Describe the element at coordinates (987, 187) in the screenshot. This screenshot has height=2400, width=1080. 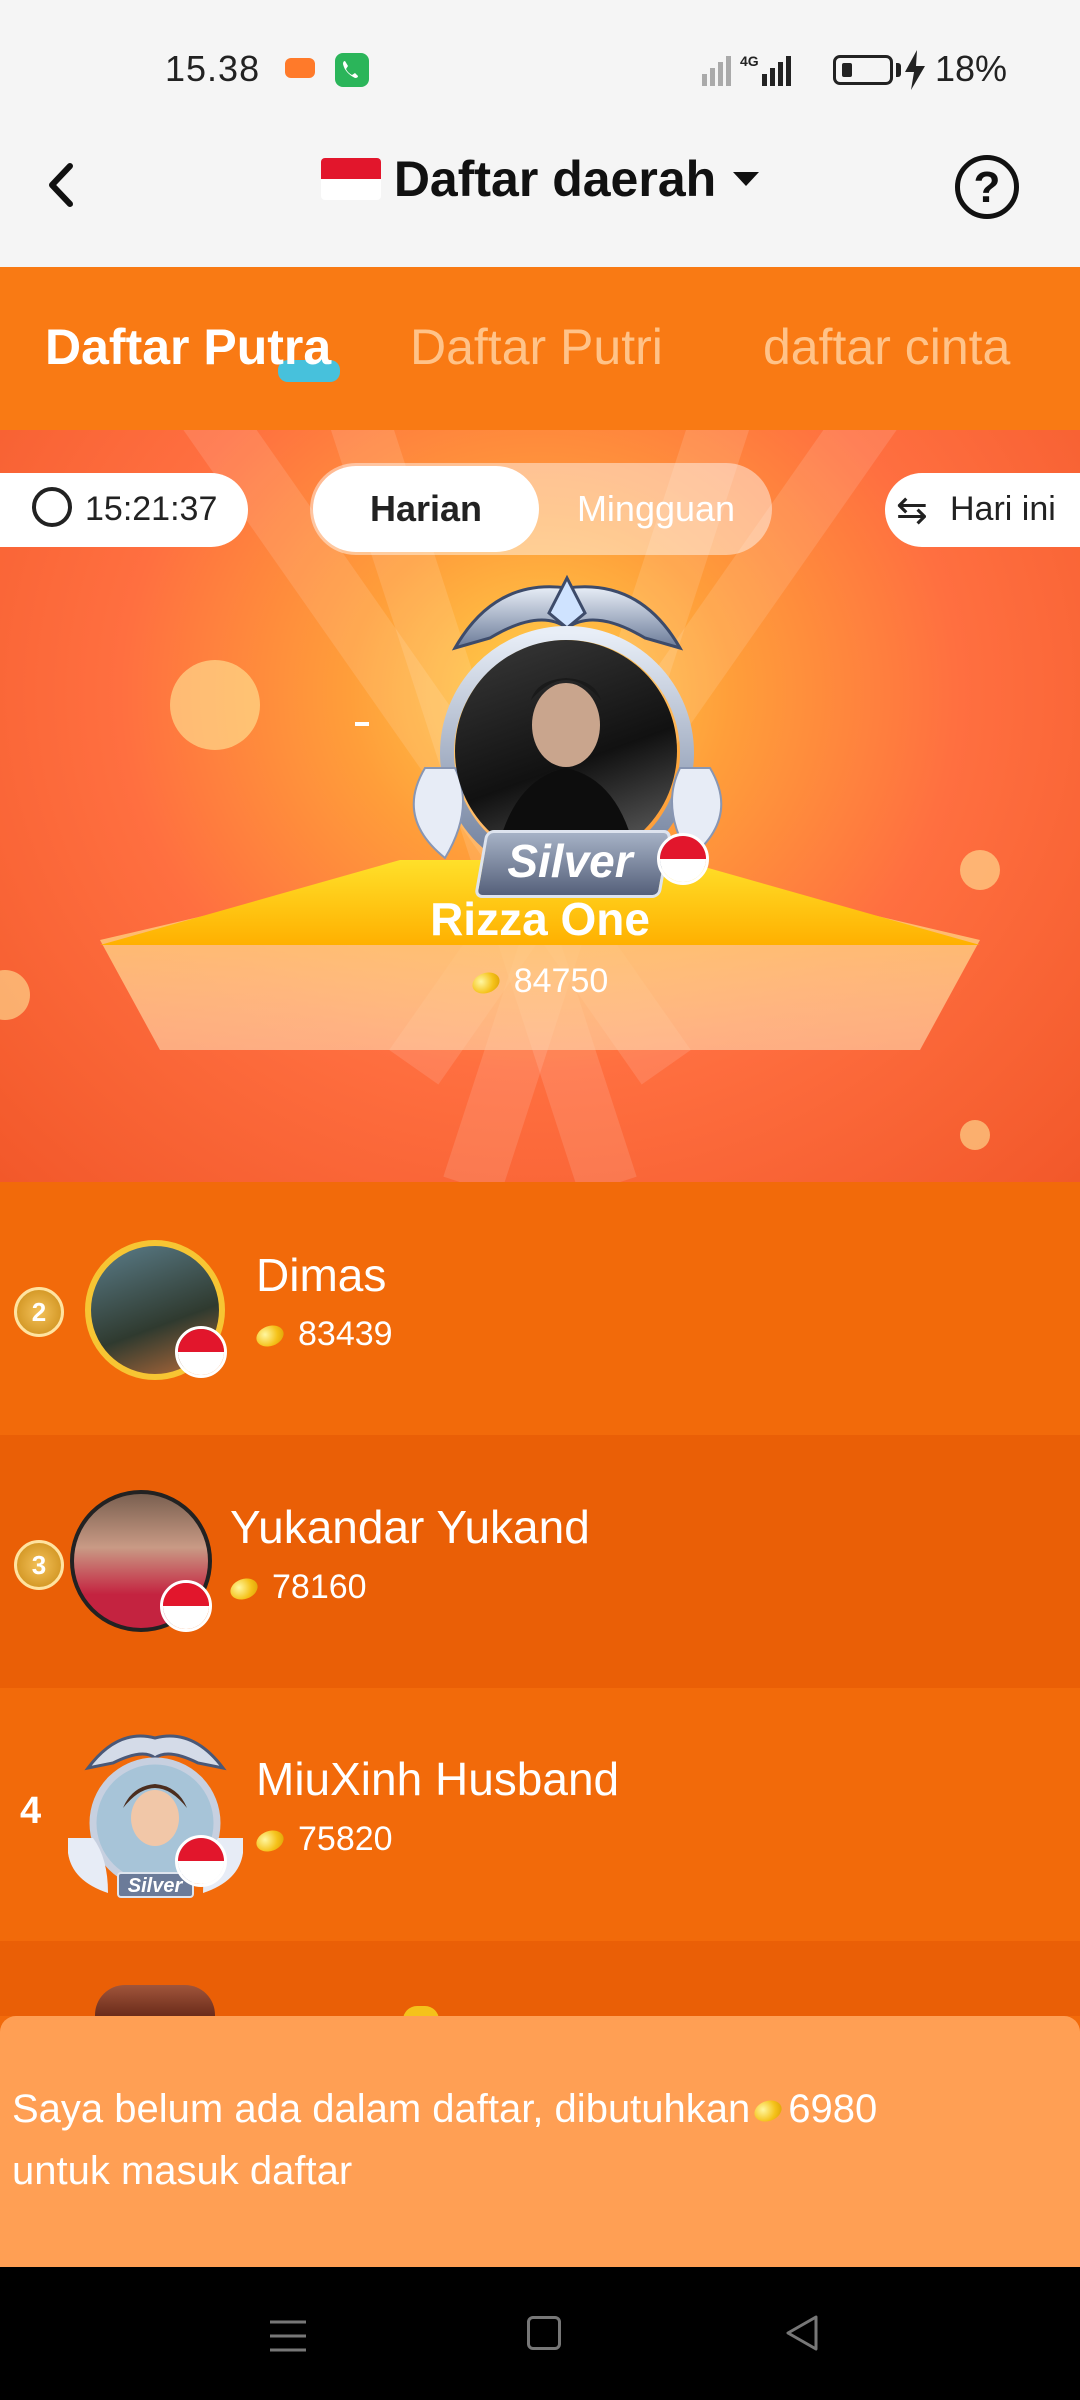
I see `question-circle-icon: ?` at that location.